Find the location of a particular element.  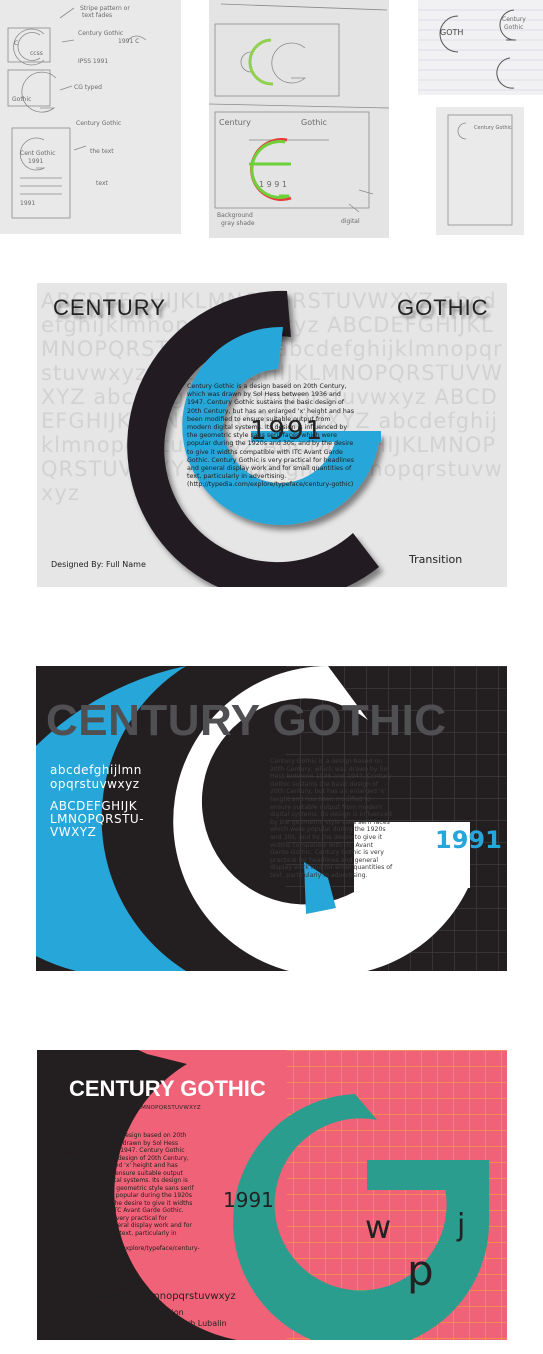

sketch-1-note: text is located at coordinates (102, 183).